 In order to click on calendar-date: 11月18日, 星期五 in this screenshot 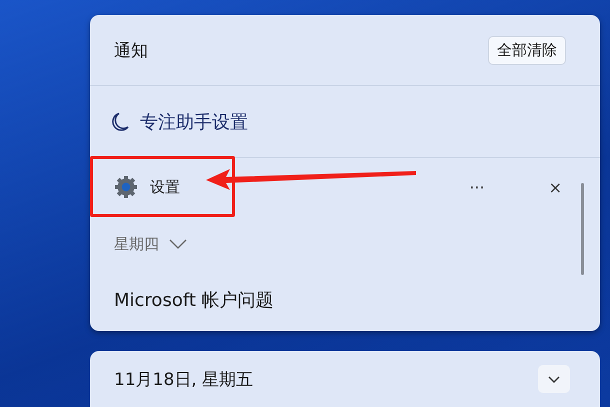, I will do `click(184, 379)`.